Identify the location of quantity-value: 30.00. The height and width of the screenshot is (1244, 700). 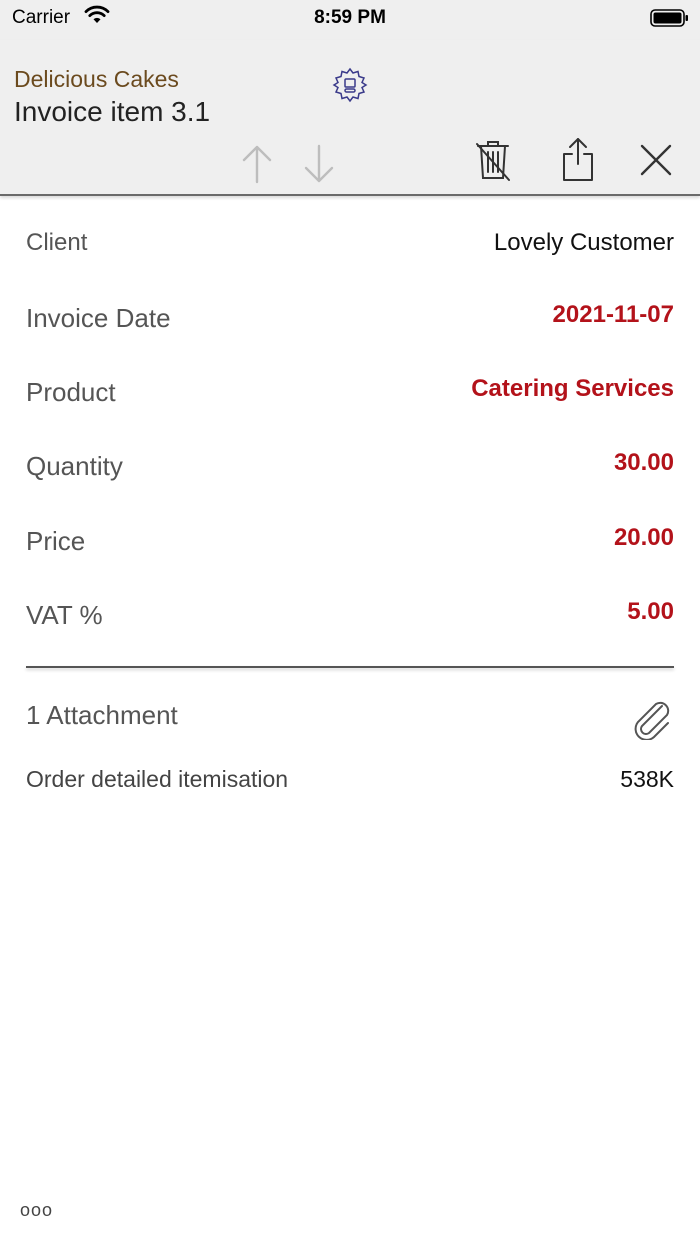
(644, 463).